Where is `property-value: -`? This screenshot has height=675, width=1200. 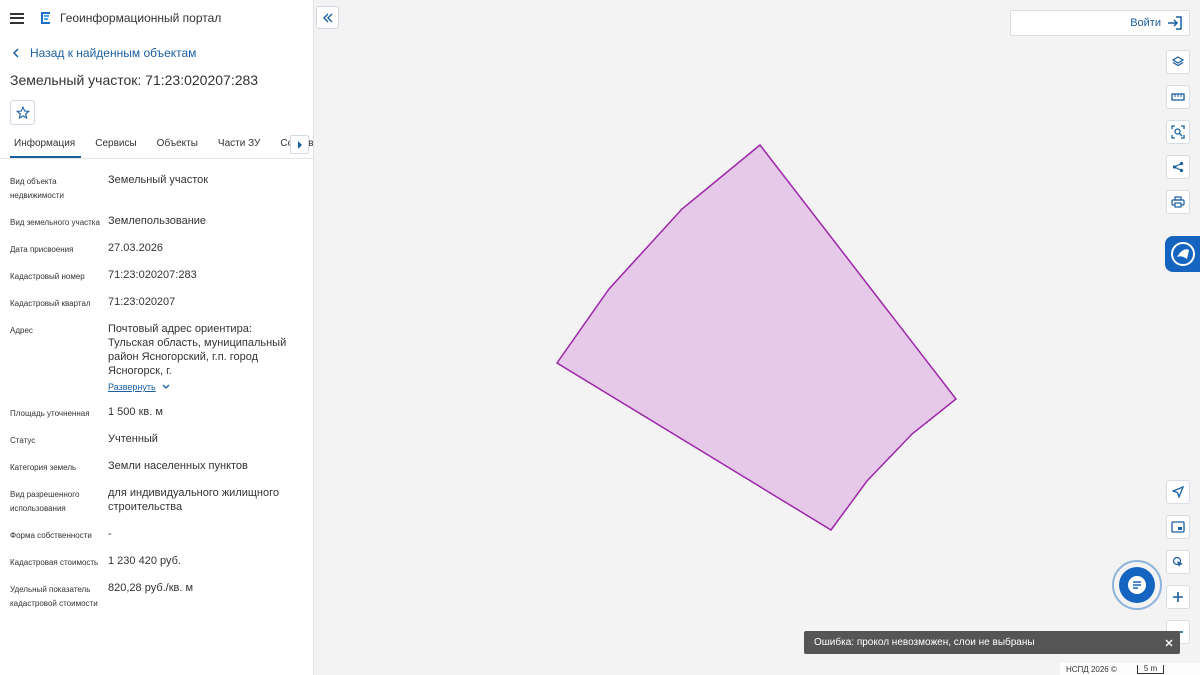 property-value: - is located at coordinates (110, 534).